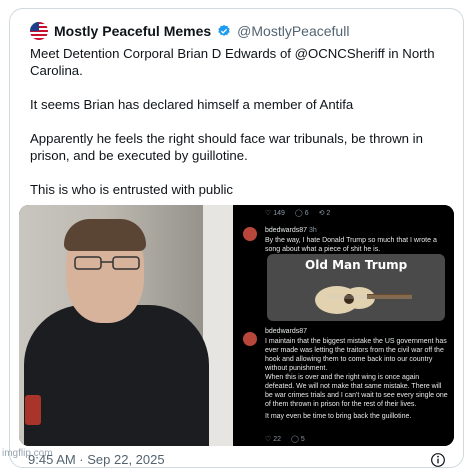 The width and height of the screenshot is (472, 473). What do you see at coordinates (312, 230) in the screenshot?
I see `reply-time: 3h` at bounding box center [312, 230].